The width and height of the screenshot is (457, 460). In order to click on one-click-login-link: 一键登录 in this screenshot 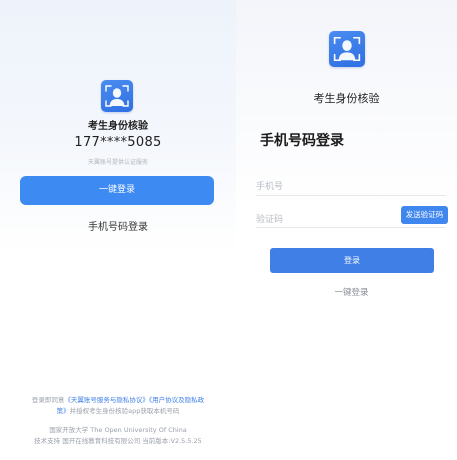, I will do `click(346, 292)`.